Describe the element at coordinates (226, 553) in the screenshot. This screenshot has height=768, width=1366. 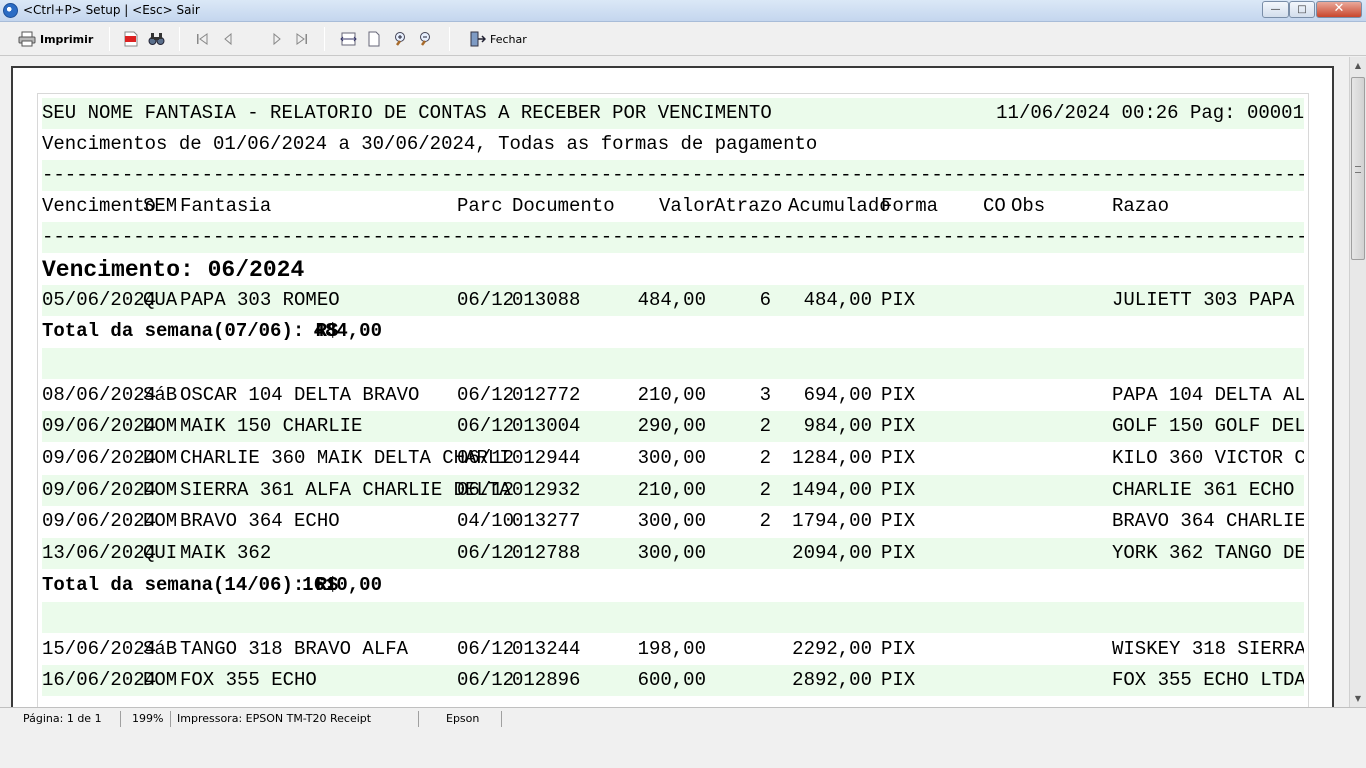
I see `cell-fantasia: MAIK 362` at that location.